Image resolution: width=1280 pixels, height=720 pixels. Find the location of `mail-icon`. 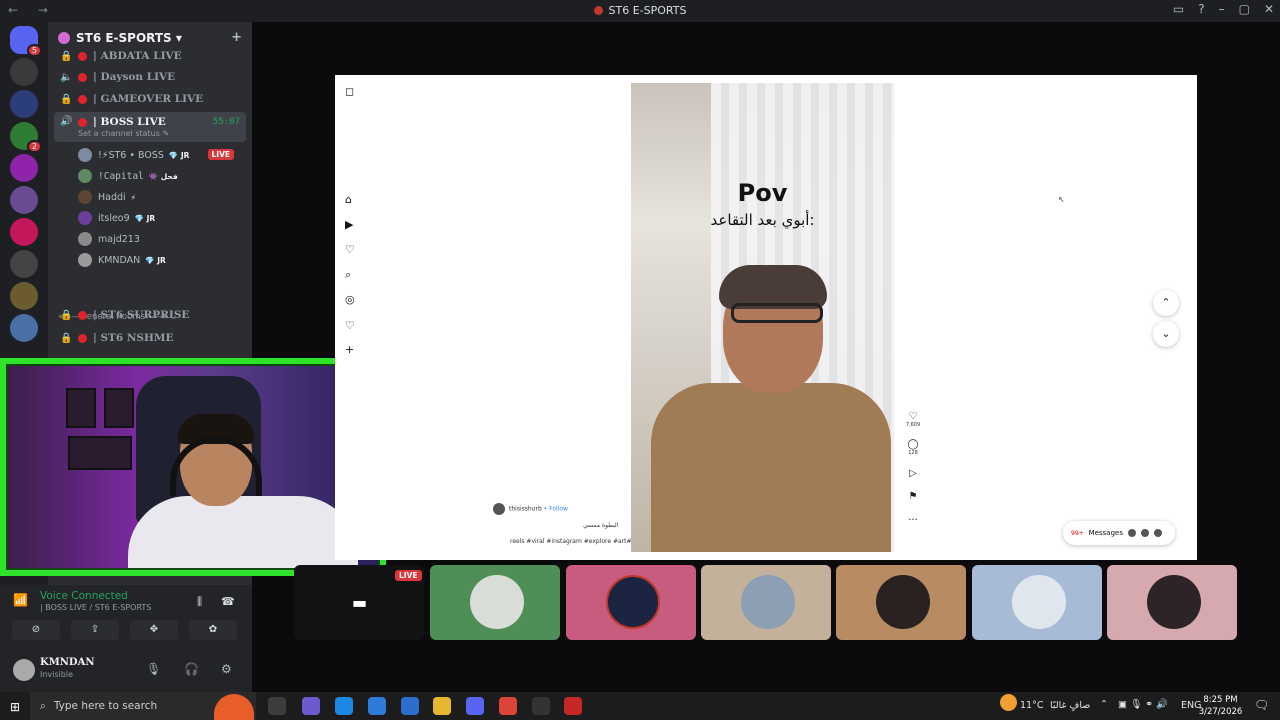

mail-icon is located at coordinates (410, 706).